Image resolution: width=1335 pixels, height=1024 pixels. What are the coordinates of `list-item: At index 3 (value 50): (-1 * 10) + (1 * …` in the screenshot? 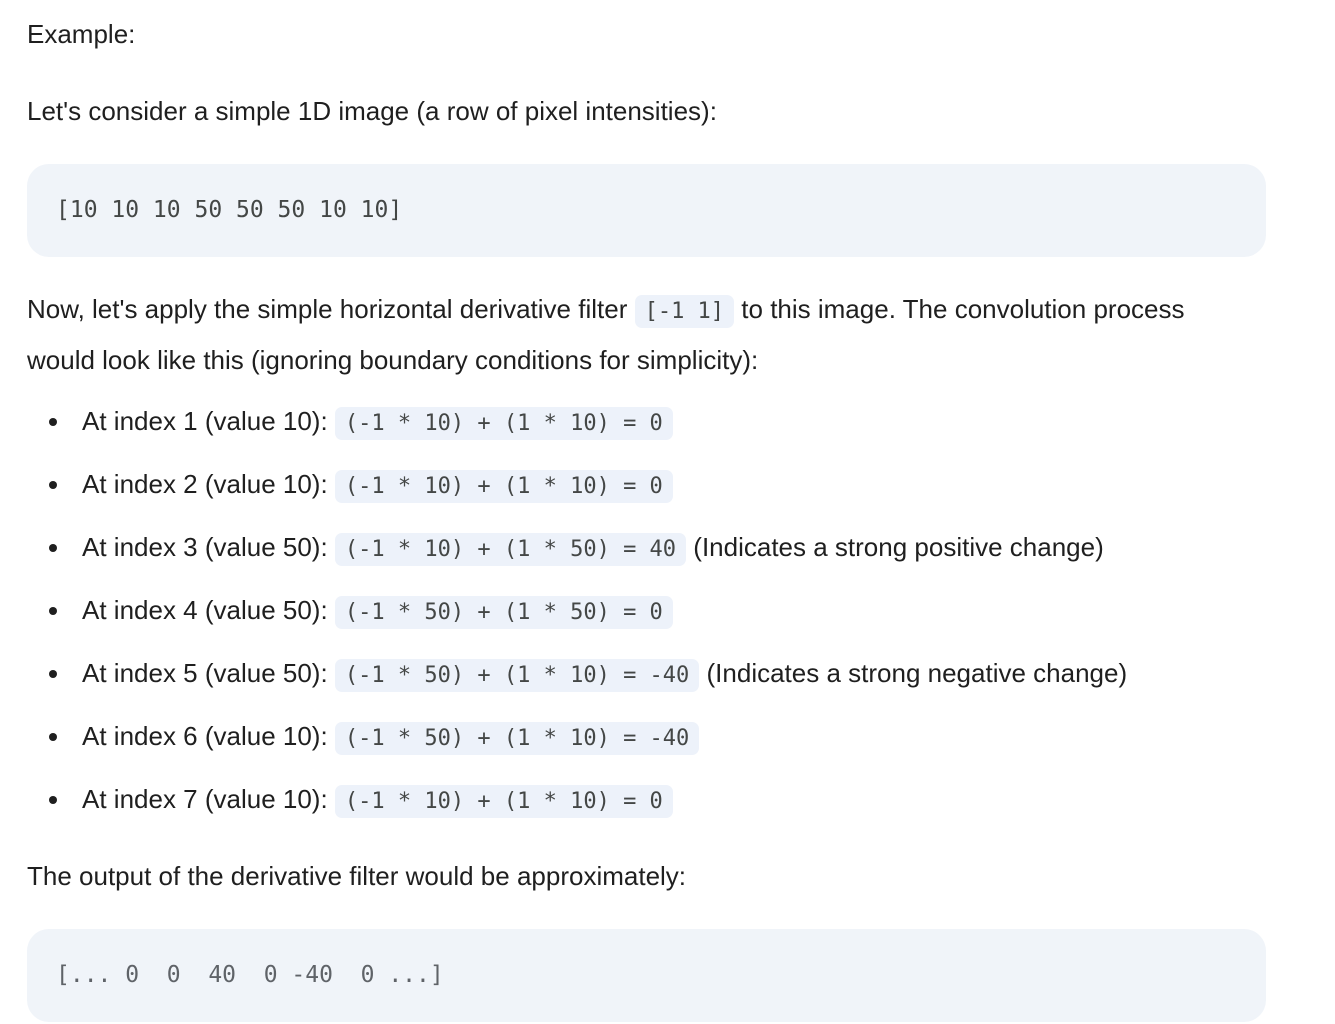 It's located at (577, 547).